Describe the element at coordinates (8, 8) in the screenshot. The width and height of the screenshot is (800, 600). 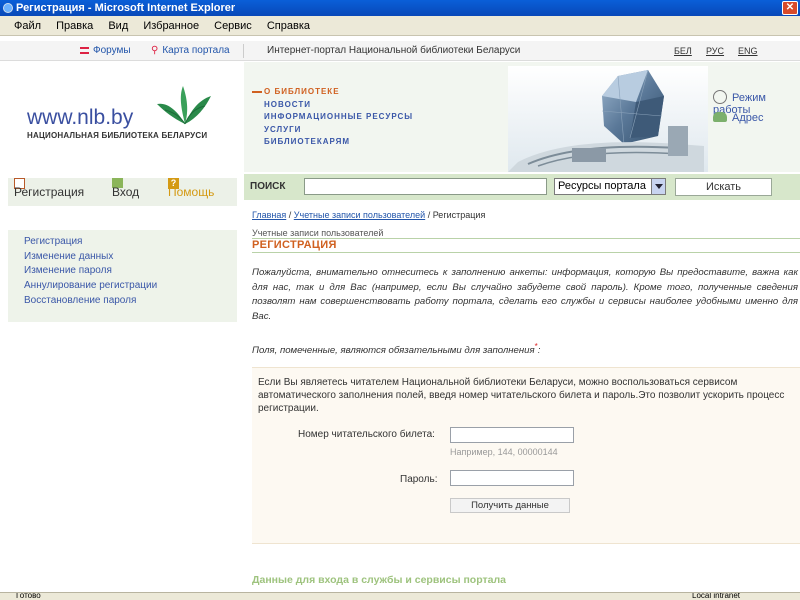
I see `ie-icon` at that location.